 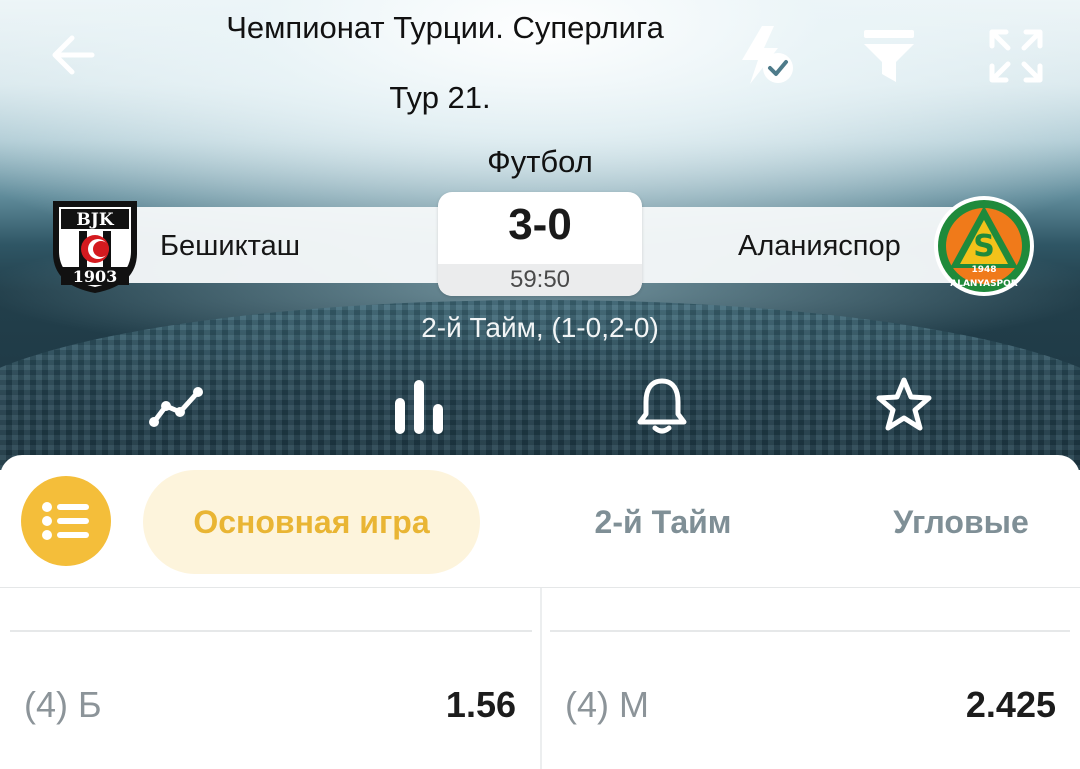 I want to click on bell-icon, so click(x=662, y=408).